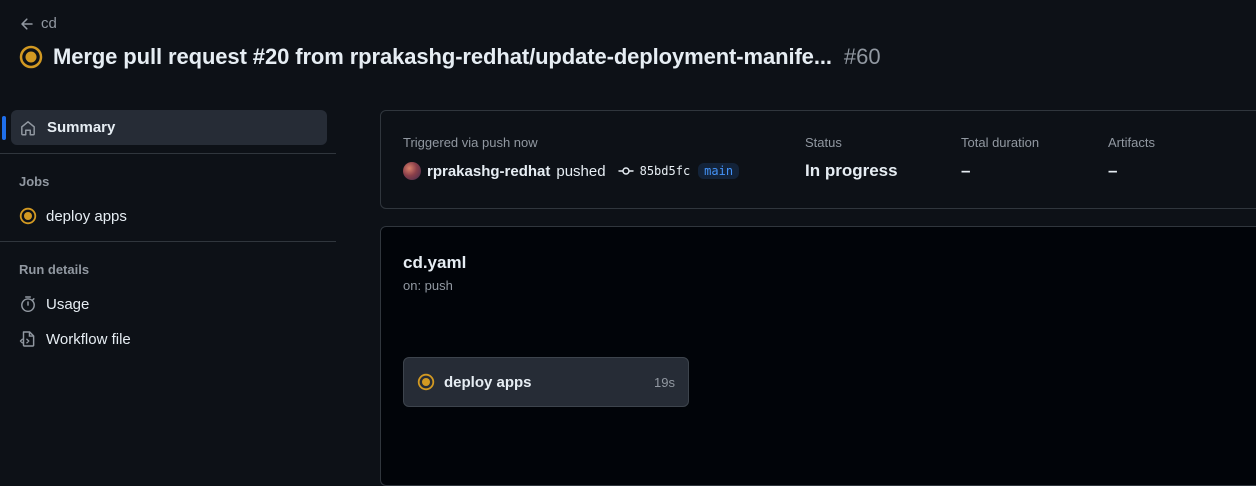  I want to click on run-number: #60, so click(862, 56).